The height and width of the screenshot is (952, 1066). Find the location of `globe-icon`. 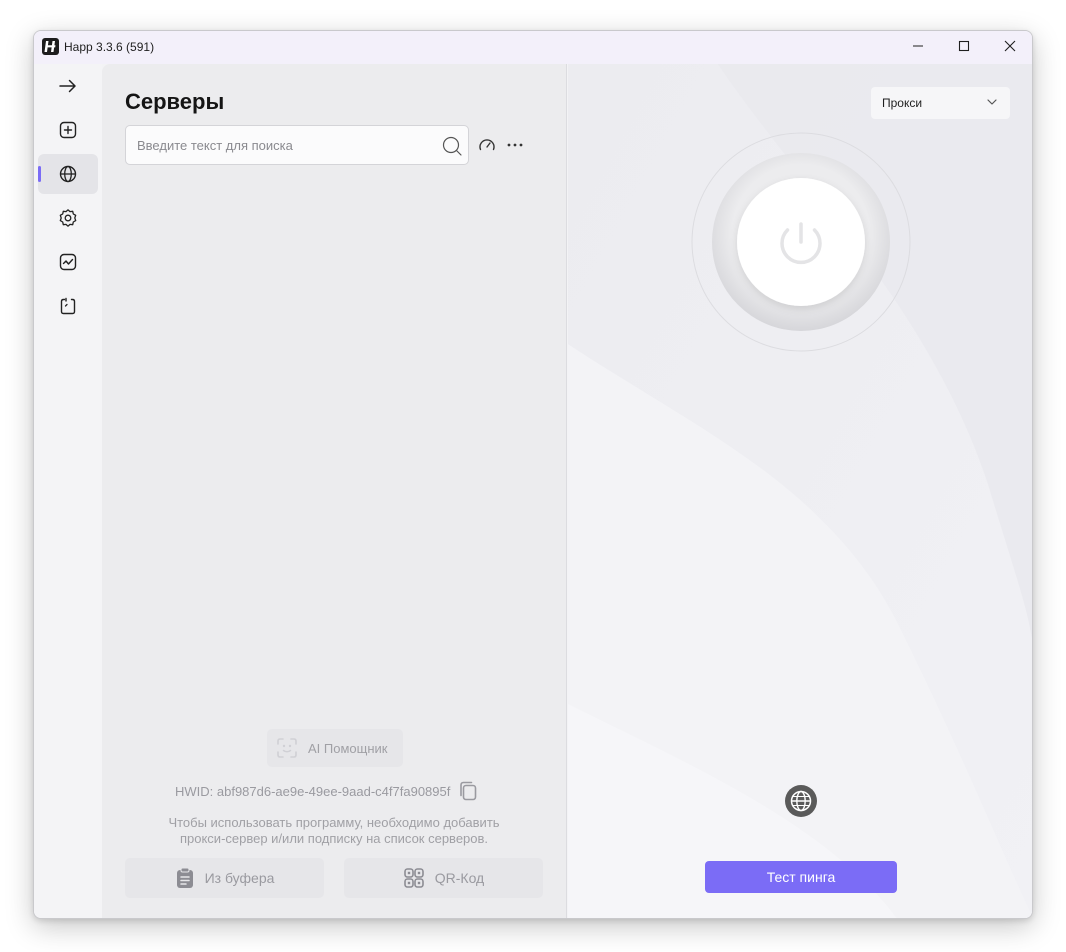

globe-icon is located at coordinates (68, 174).